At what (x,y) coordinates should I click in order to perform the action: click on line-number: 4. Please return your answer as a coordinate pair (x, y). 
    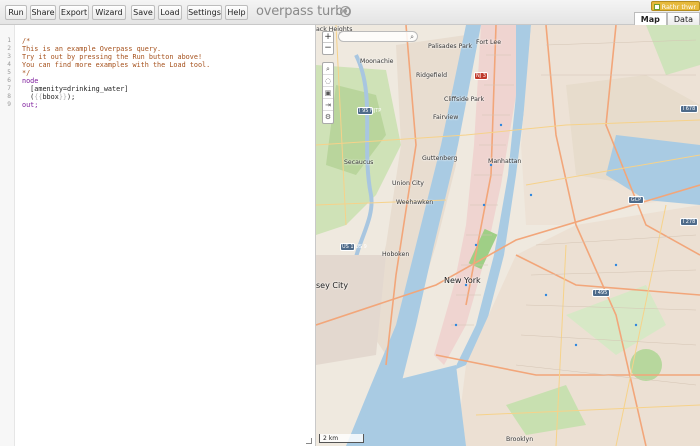
    Looking at the image, I should click on (9, 64).